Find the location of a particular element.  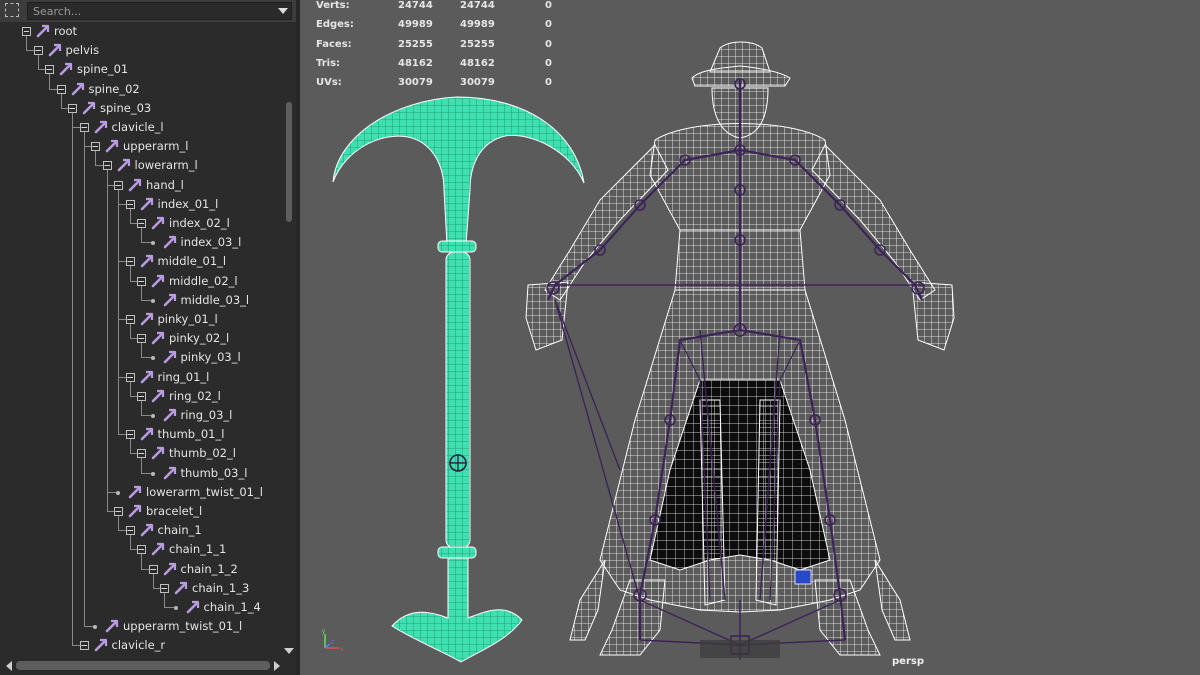

axis-x-label: x is located at coordinates (341, 650).